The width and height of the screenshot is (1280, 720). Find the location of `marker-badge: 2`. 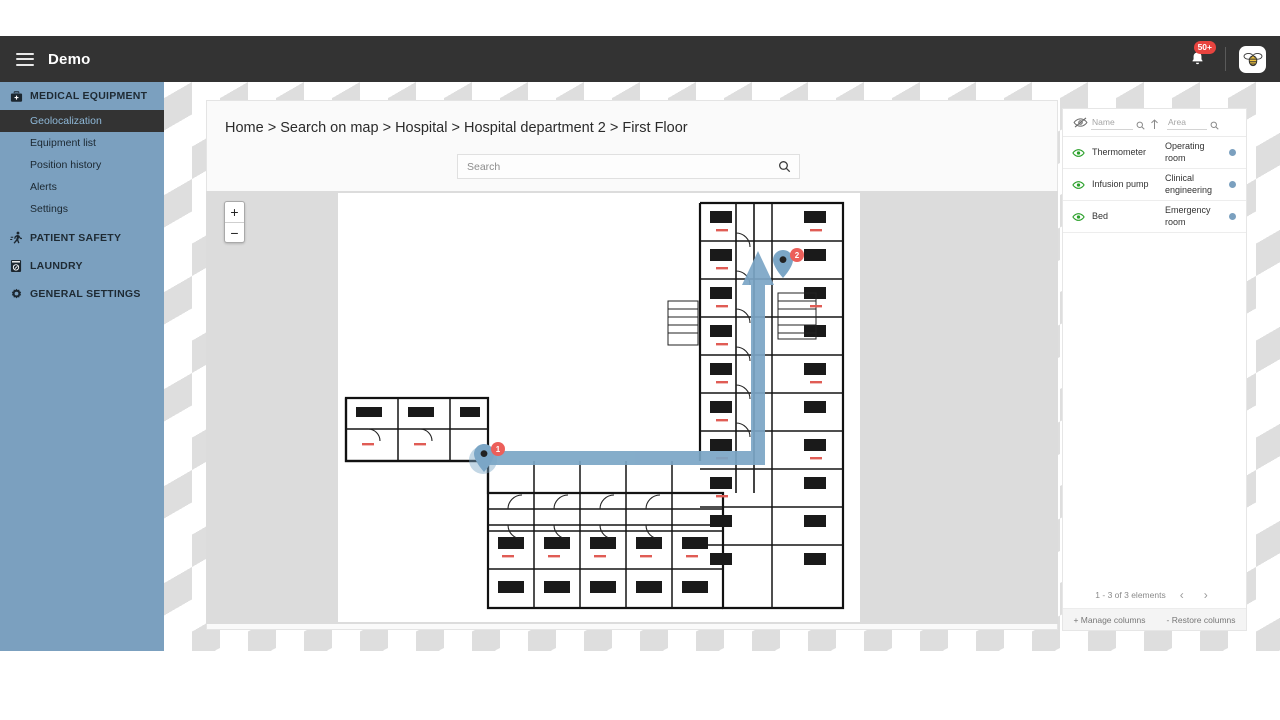

marker-badge: 2 is located at coordinates (797, 255).